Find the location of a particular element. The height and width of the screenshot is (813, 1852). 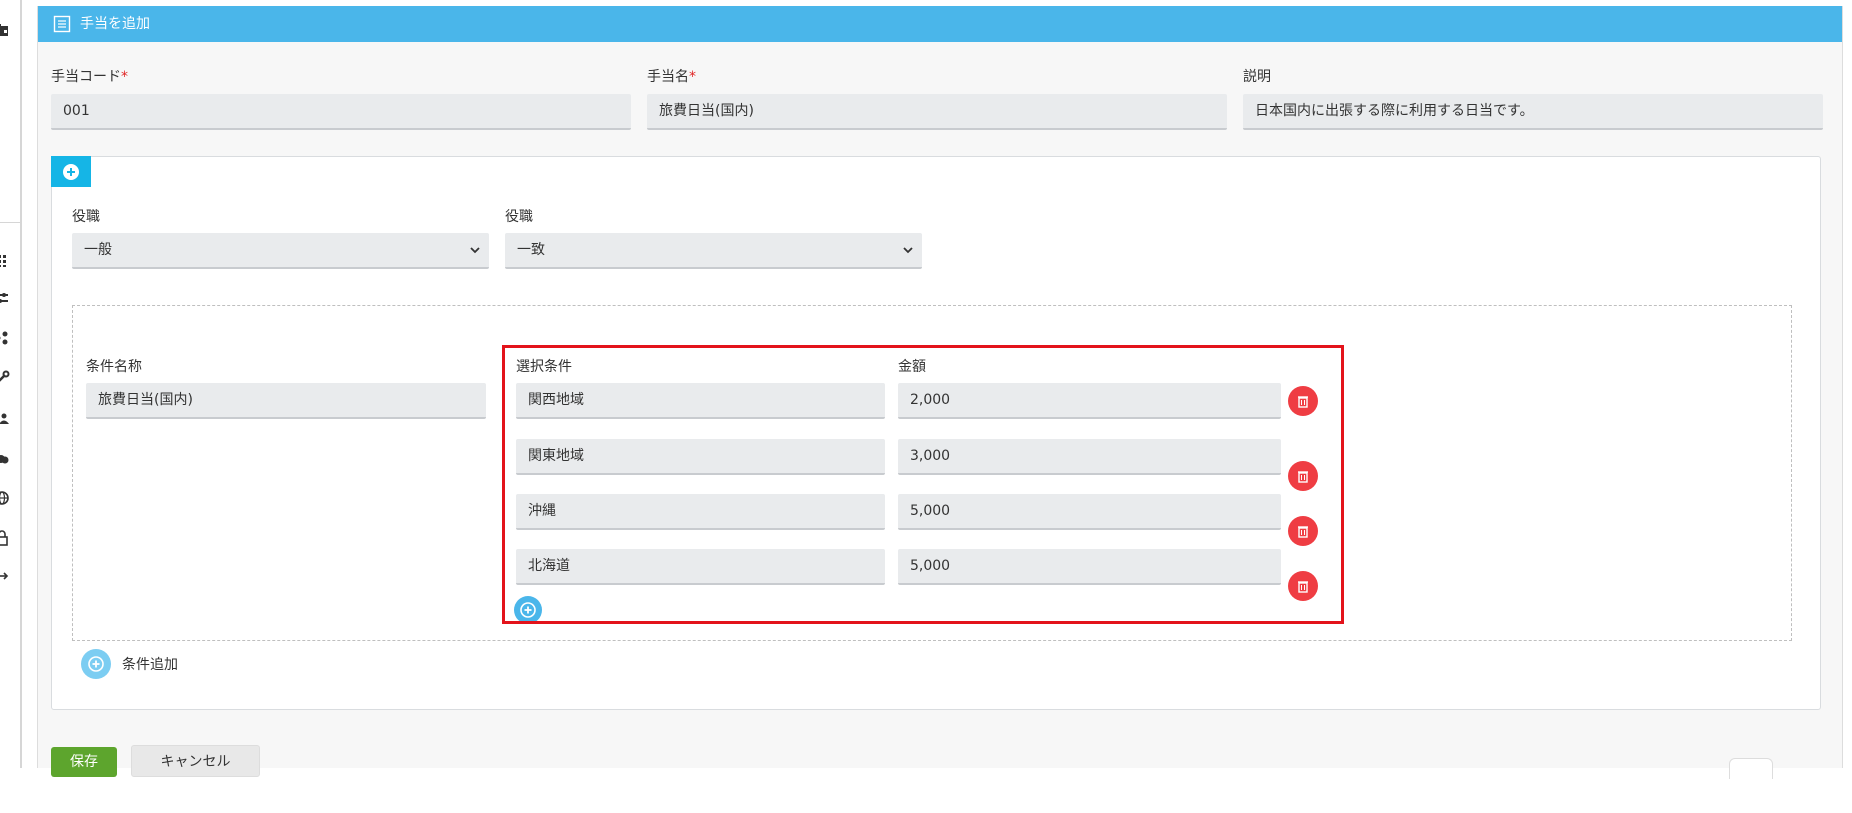

grid-icon is located at coordinates (5, 260).